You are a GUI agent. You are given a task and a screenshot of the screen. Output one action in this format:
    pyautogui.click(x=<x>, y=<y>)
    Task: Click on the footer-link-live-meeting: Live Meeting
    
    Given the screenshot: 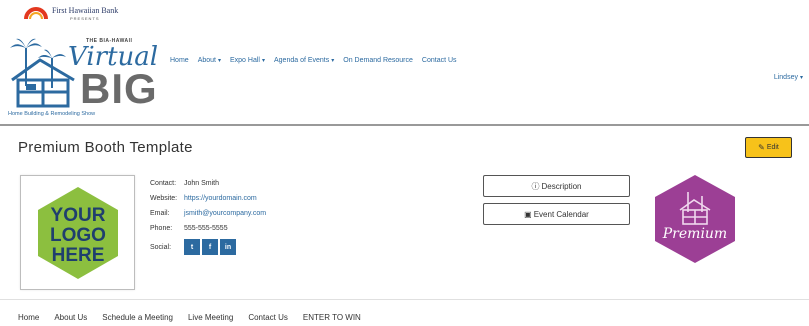 What is the action you would take?
    pyautogui.click(x=210, y=317)
    